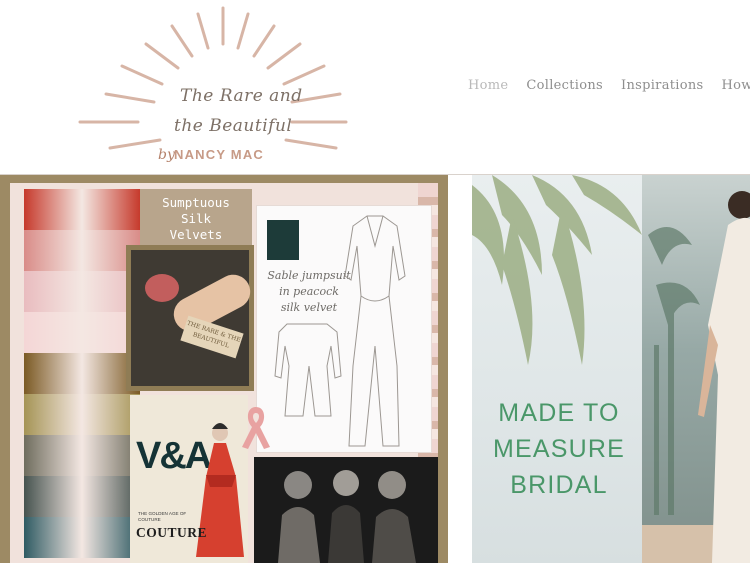 The image size is (750, 563). Describe the element at coordinates (347, 516) in the screenshot. I see `group-photo-figures` at that location.